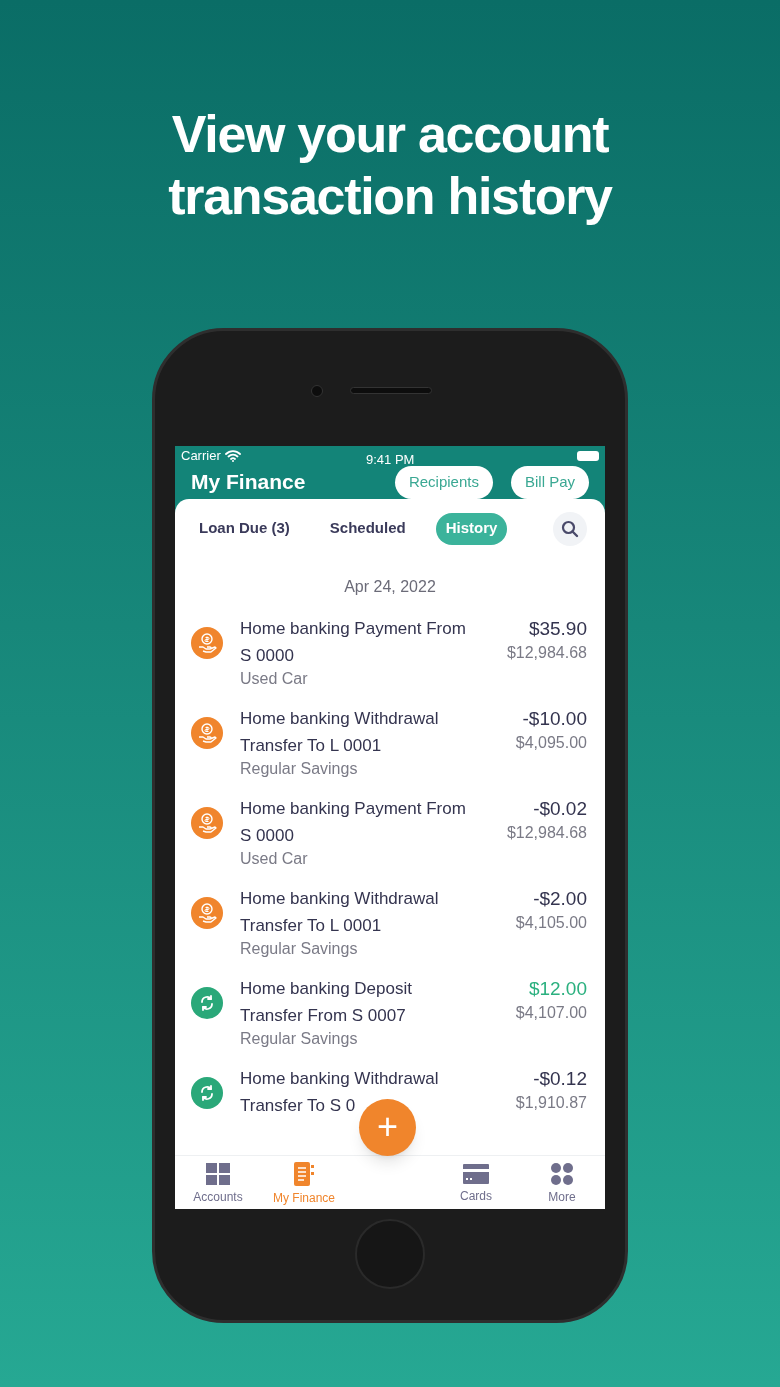 The height and width of the screenshot is (1387, 780). Describe the element at coordinates (298, 1105) in the screenshot. I see `transaction-detail: Transfer To S 0` at that location.